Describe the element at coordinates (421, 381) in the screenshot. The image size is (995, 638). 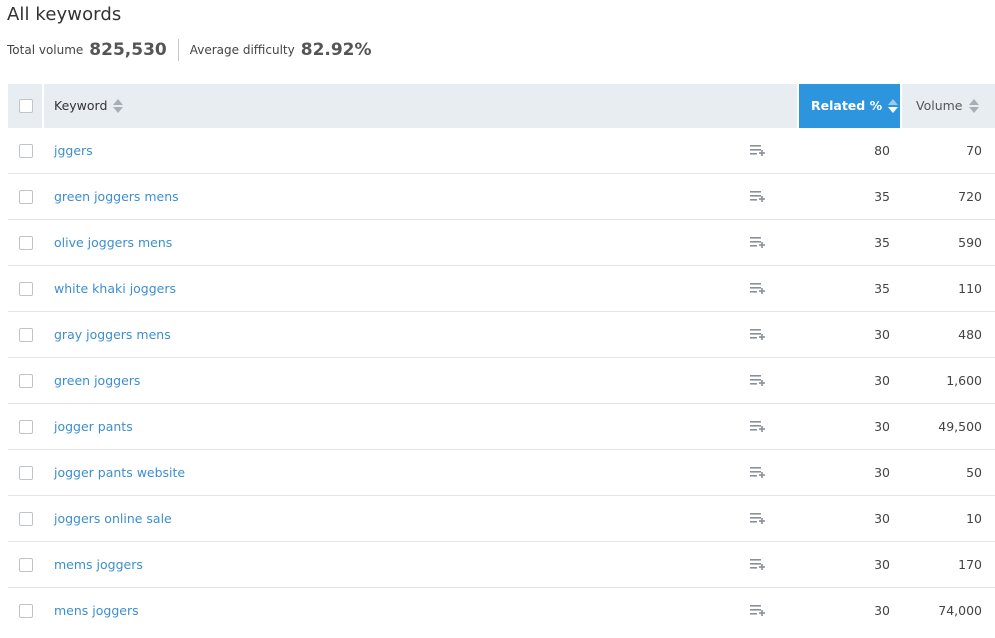
I see `keyword-cell: green joggers` at that location.